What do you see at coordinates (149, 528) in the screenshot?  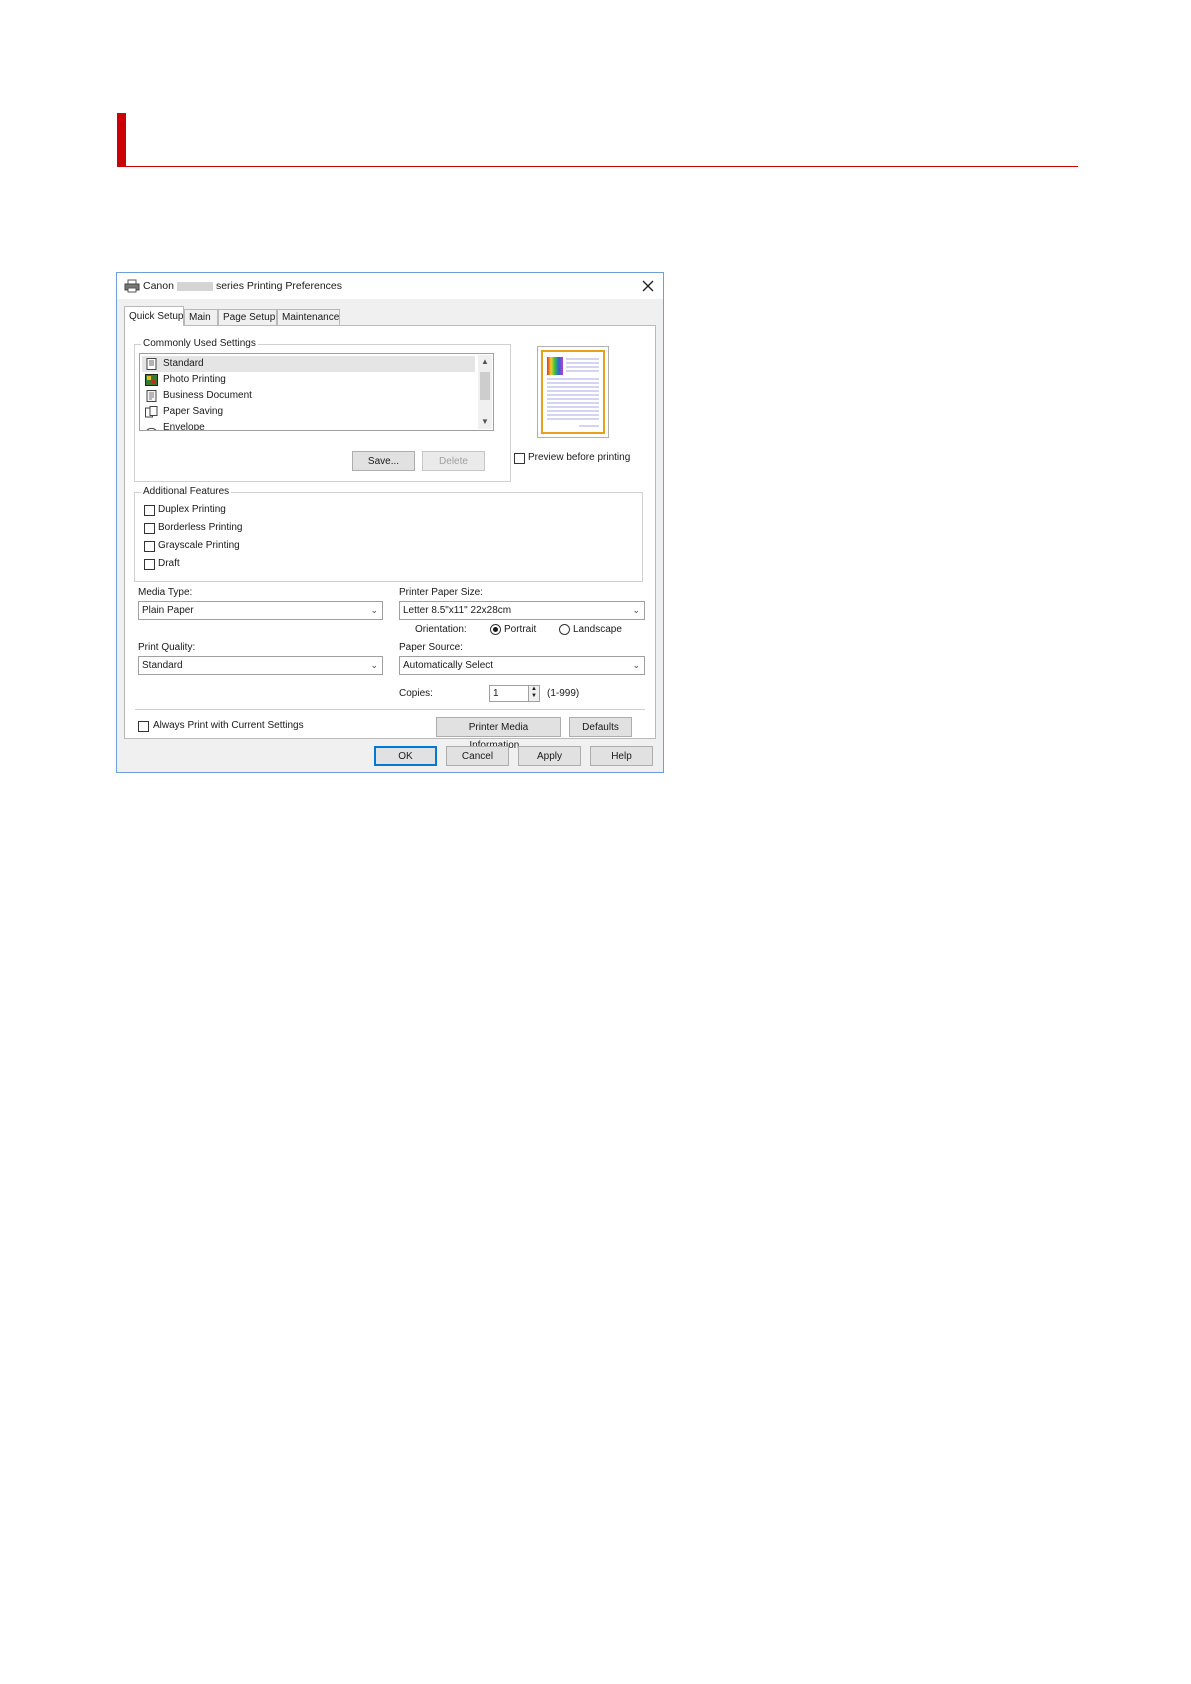 I see `borderless-printing-checkbox` at bounding box center [149, 528].